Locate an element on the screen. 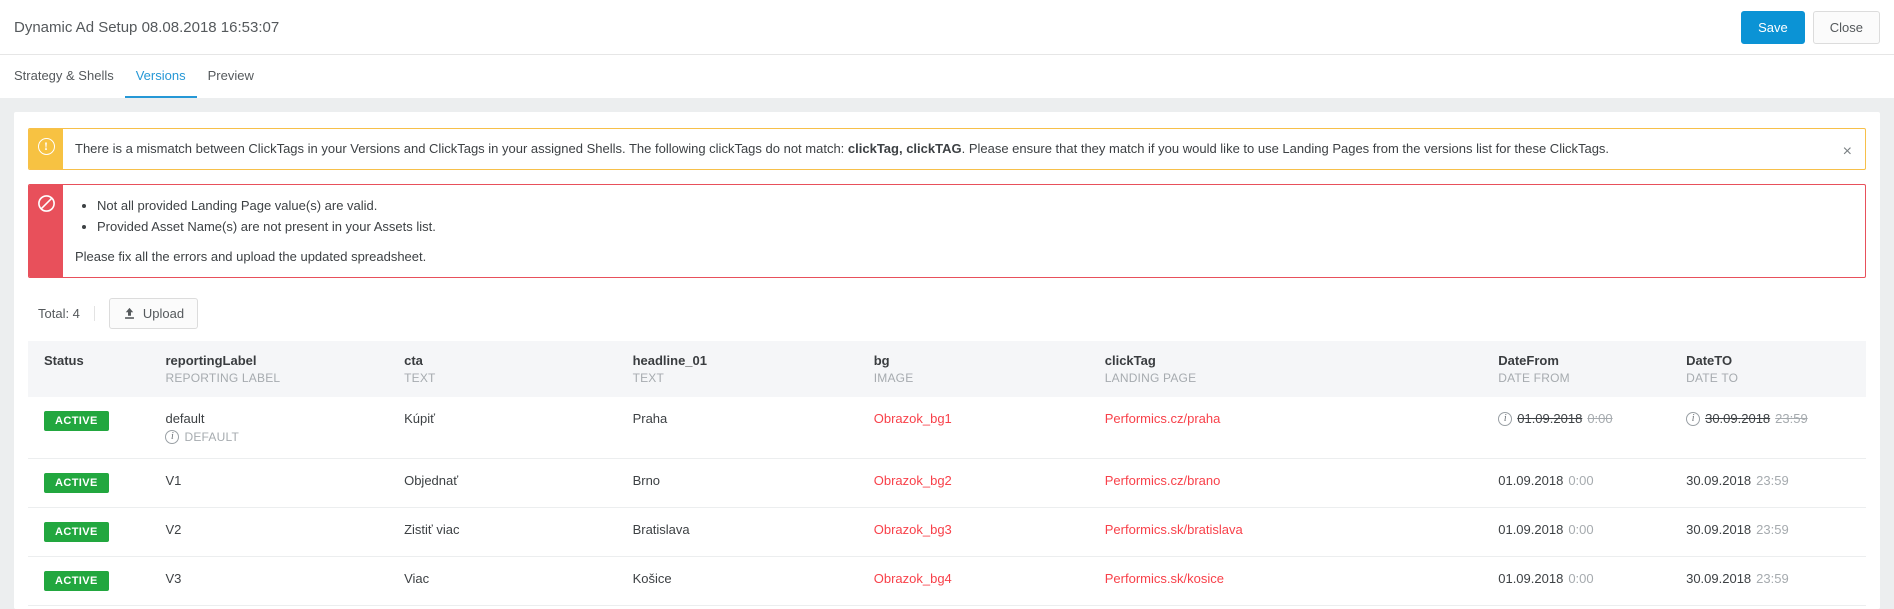  cell-reportinglabel: V2 is located at coordinates (277, 532).